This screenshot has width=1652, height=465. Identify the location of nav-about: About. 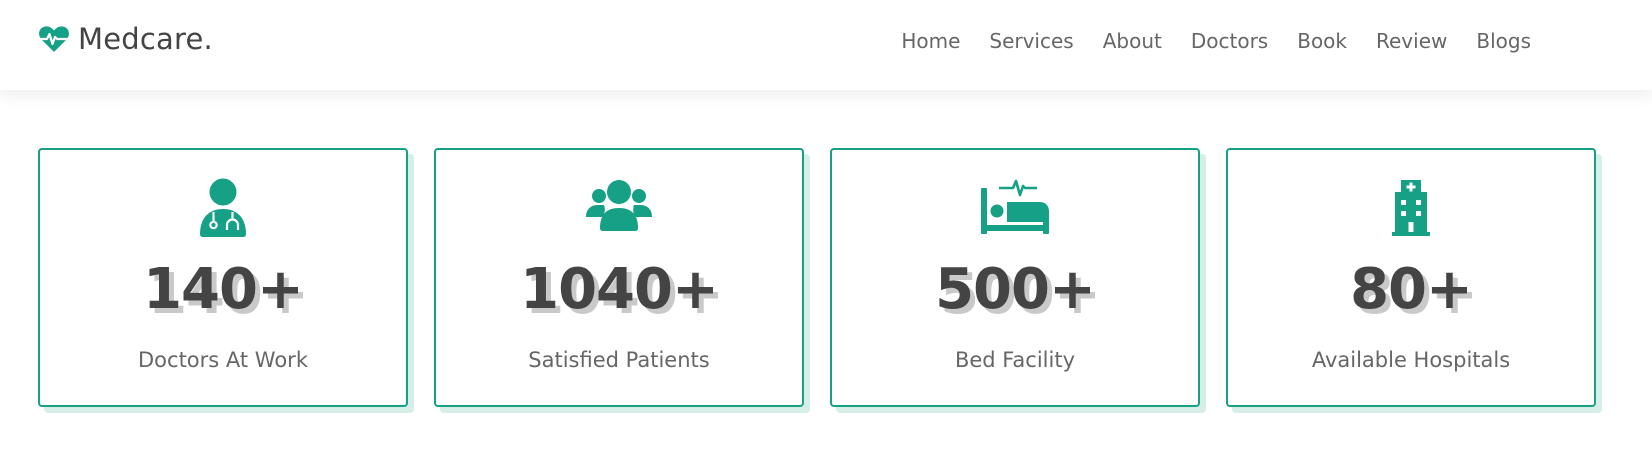
(1132, 41).